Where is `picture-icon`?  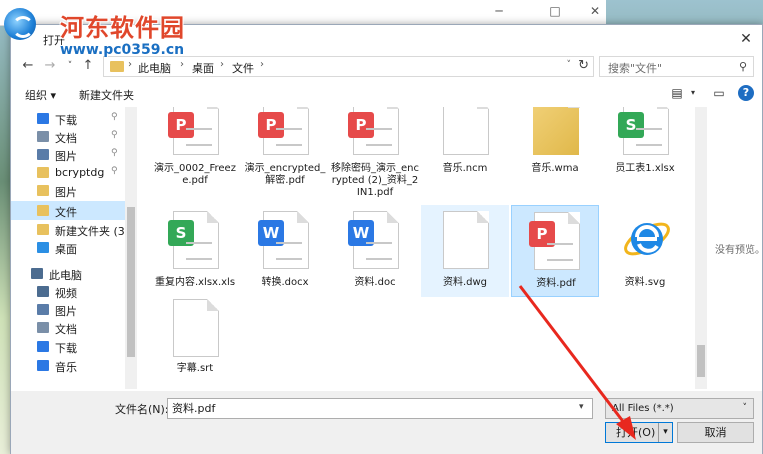 picture-icon is located at coordinates (43, 154).